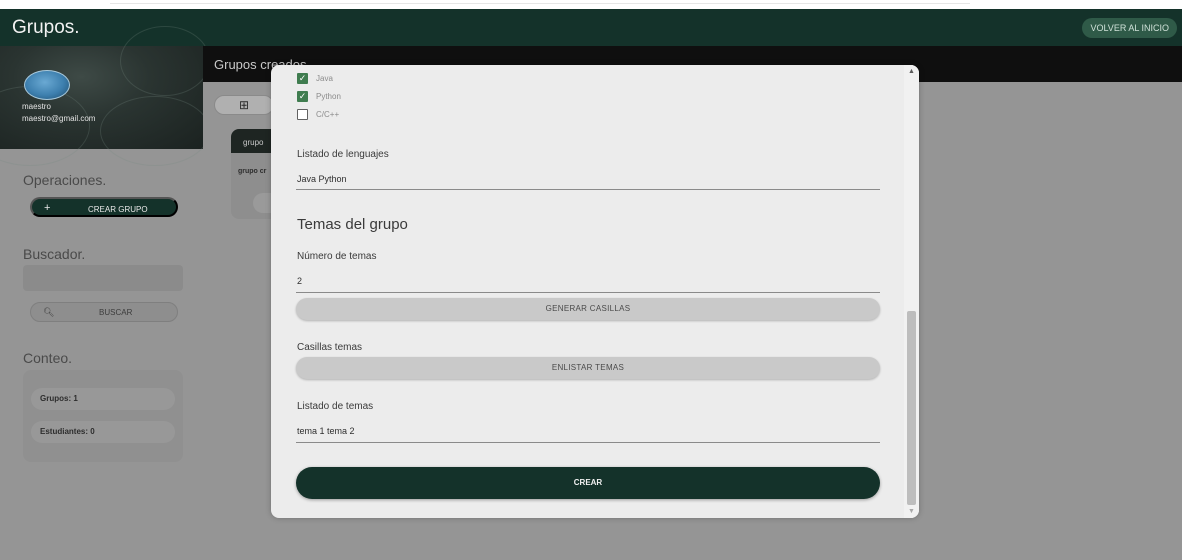 Image resolution: width=1182 pixels, height=560 pixels. I want to click on grid-view-button: ⊞, so click(244, 105).